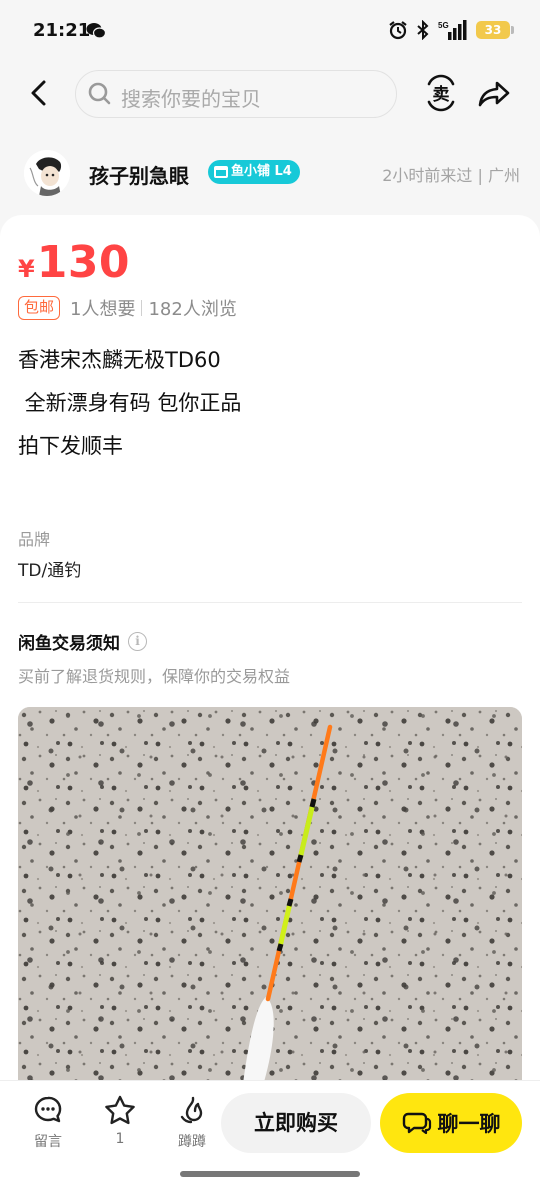 This screenshot has width=540, height=1188. Describe the element at coordinates (451, 175) in the screenshot. I see `seller-last-active: 2小时前来过 | 广州` at that location.